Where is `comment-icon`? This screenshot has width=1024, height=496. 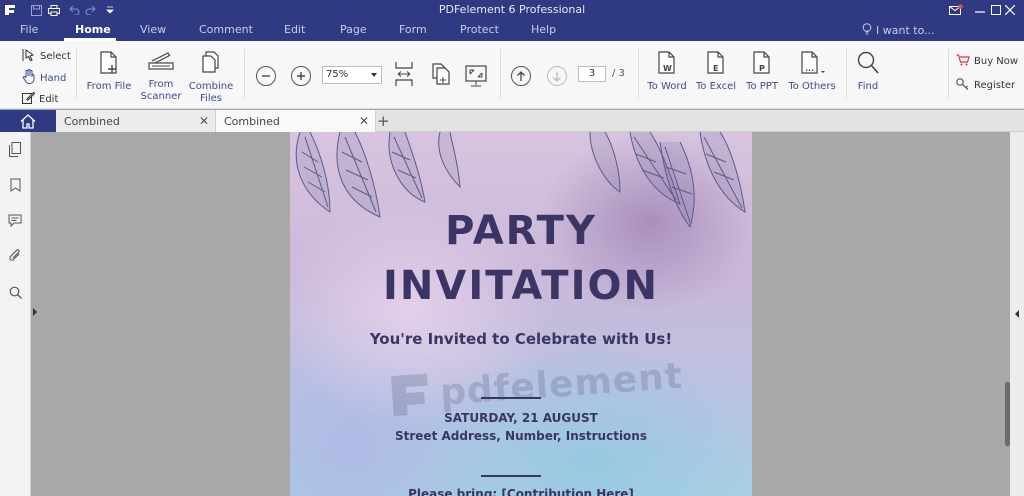 comment-icon is located at coordinates (15, 220).